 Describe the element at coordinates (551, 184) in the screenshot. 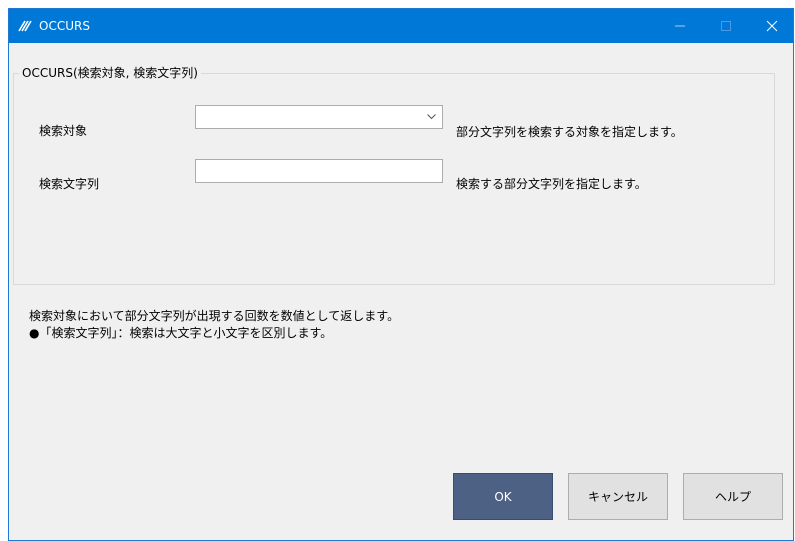

I see `search-description: 検索する部分文字列を指定します。` at that location.